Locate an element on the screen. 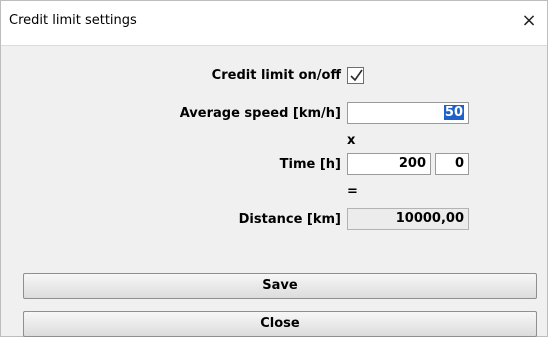 Image resolution: width=548 pixels, height=337 pixels. average-speed-value: 50 is located at coordinates (453, 112).